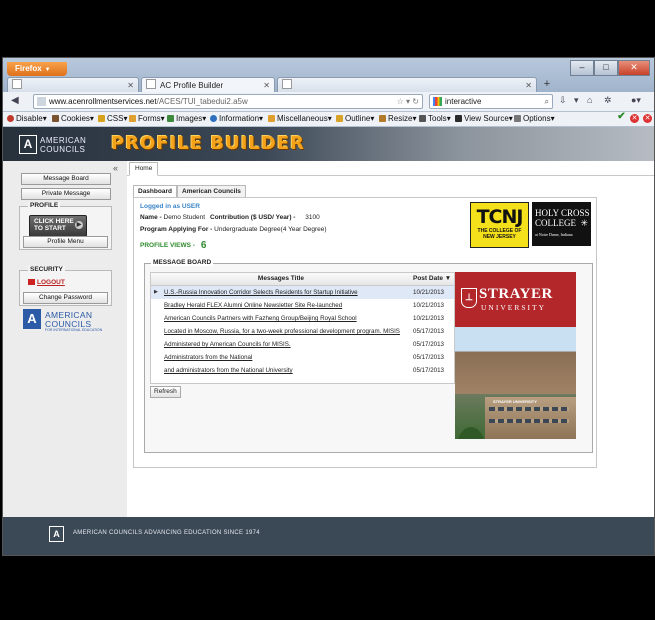  Describe the element at coordinates (407, 85) in the screenshot. I see `tab-3: ✕` at that location.